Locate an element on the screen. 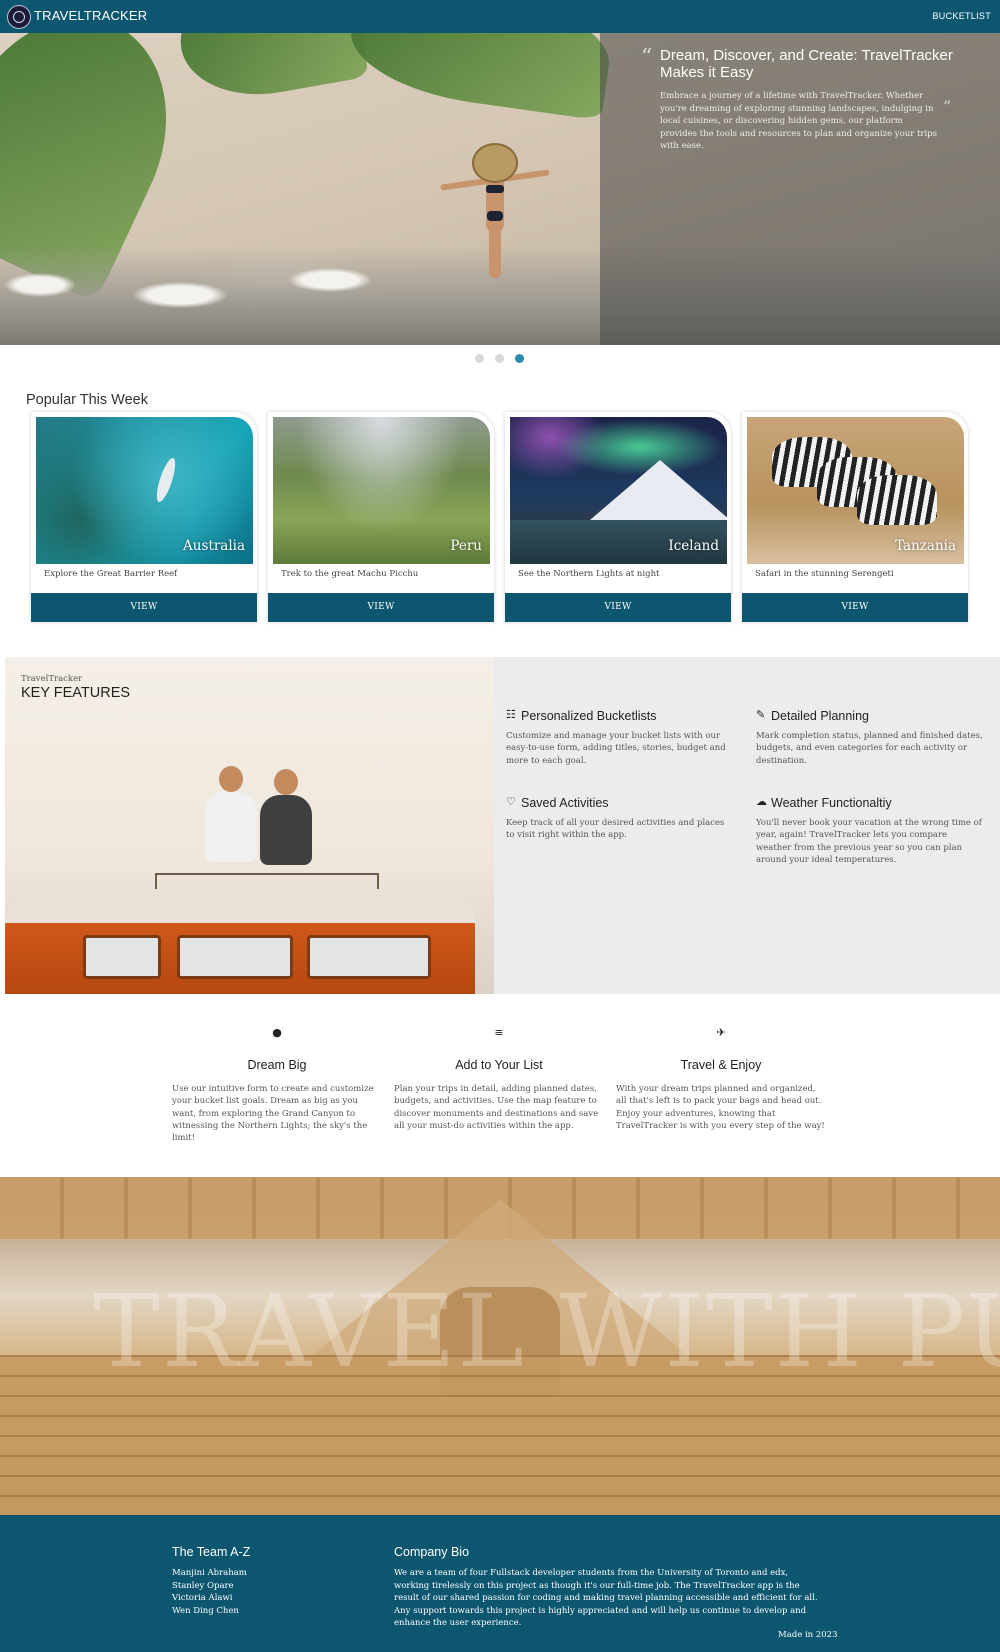  card-description: See the Northern Lights at night is located at coordinates (589, 574).